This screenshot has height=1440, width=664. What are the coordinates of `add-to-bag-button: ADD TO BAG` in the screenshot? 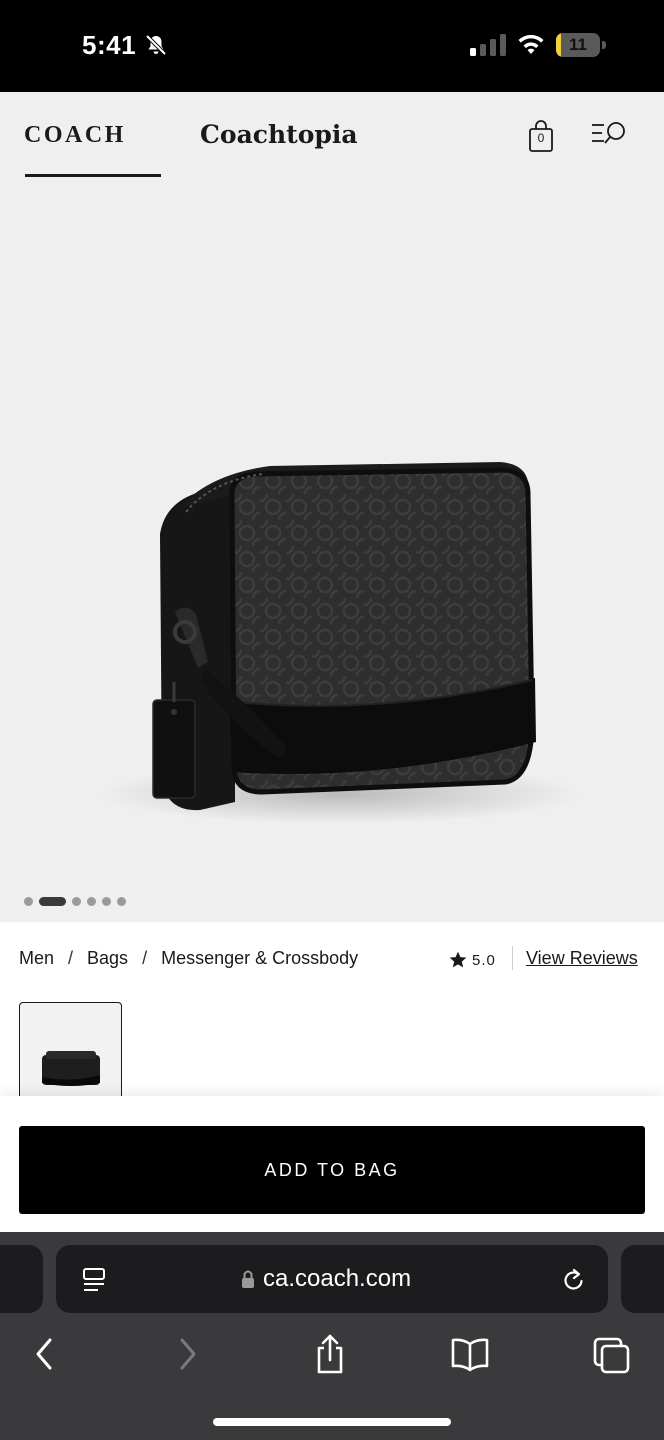 It's located at (332, 1170).